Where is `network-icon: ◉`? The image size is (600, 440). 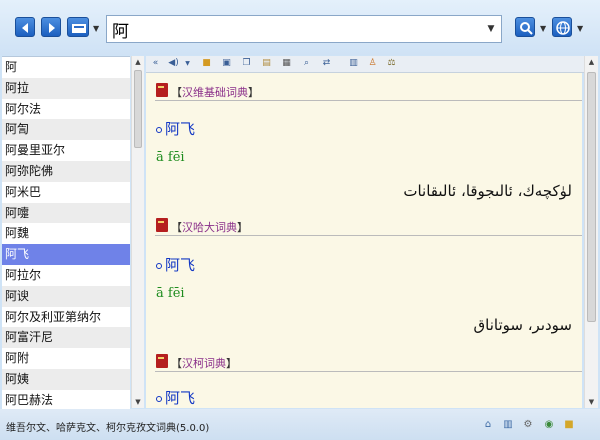
network-icon: ◉ is located at coordinates (549, 425).